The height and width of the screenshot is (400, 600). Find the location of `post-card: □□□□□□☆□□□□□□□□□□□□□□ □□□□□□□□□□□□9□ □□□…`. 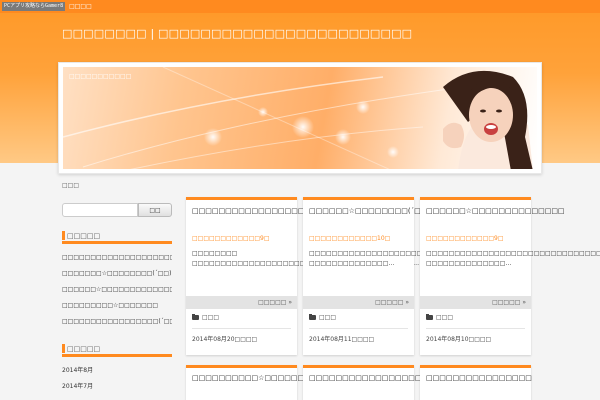

post-card: □□□□□□☆□□□□□□□□□□□□□□ □□□□□□□□□□□□9□ □□□… is located at coordinates (510, 276).